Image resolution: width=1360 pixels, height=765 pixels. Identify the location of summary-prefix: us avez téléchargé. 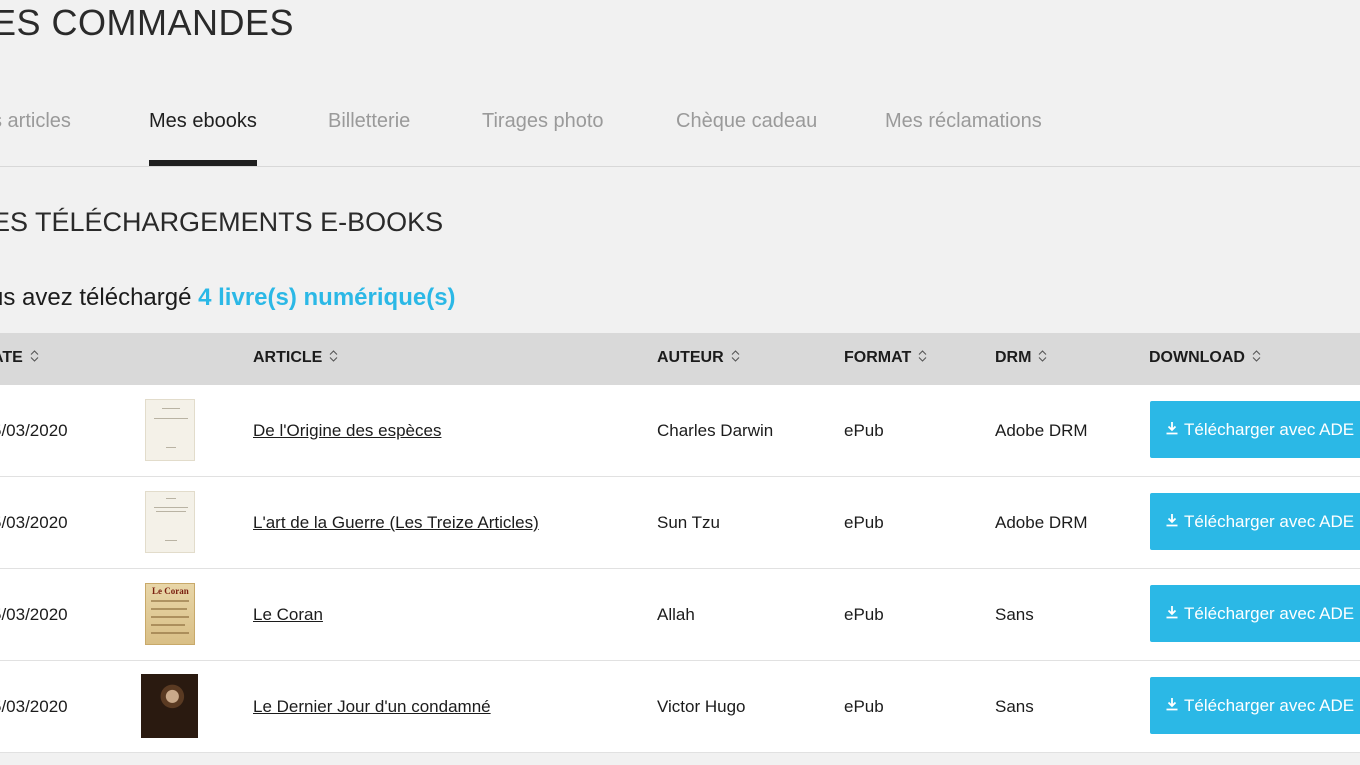
(99, 297).